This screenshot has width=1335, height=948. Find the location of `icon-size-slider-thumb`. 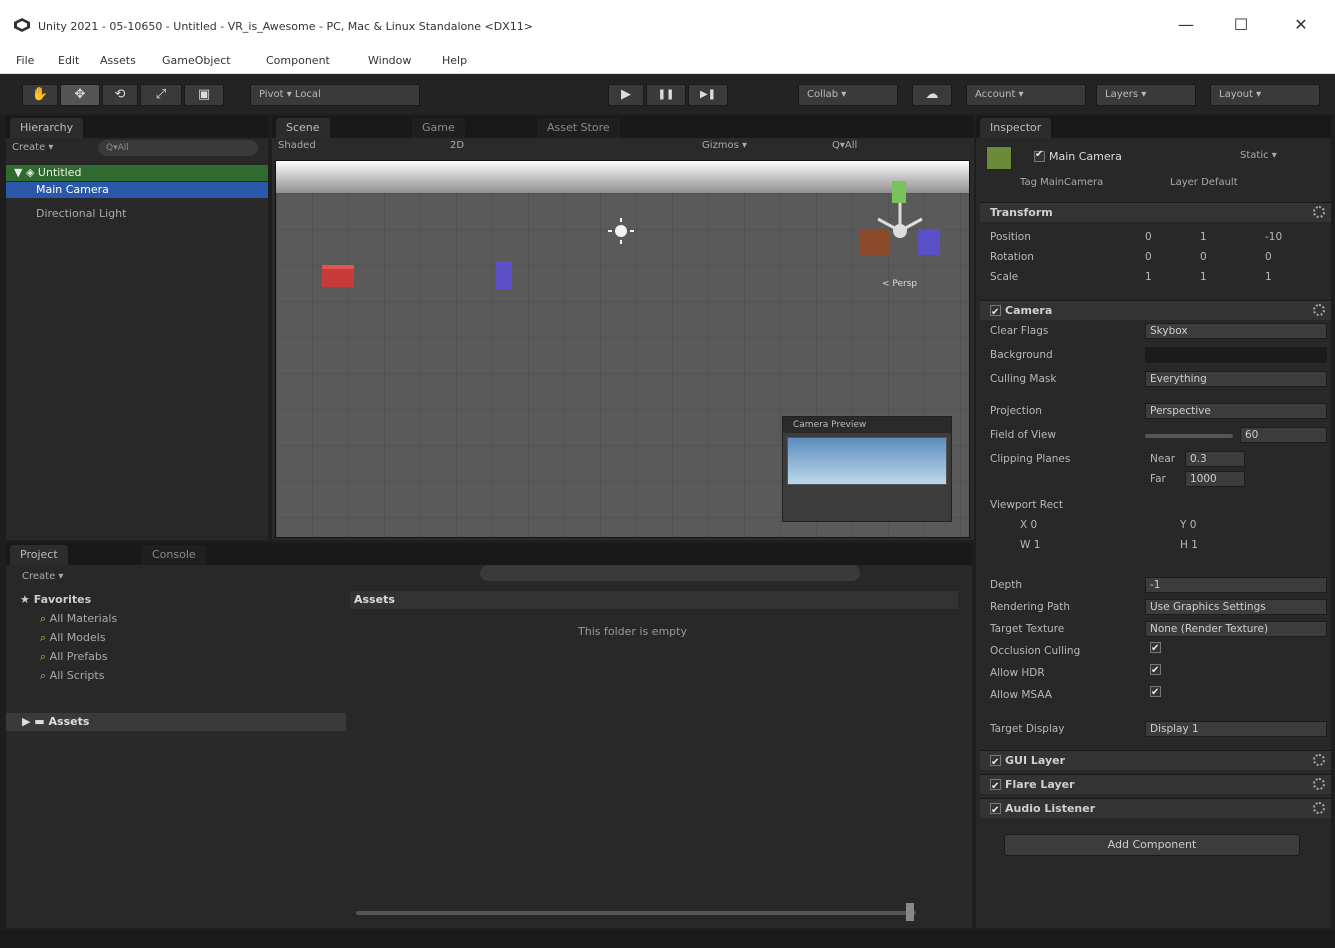

icon-size-slider-thumb is located at coordinates (910, 912).